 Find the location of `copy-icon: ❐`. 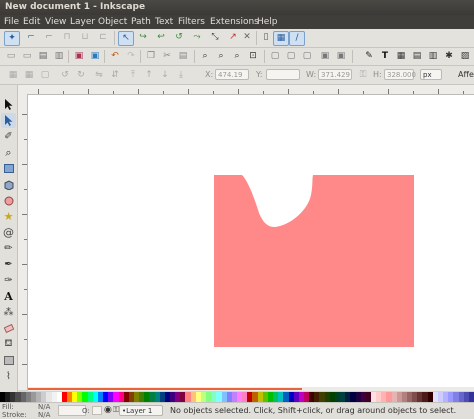

copy-icon: ❐ is located at coordinates (151, 56).